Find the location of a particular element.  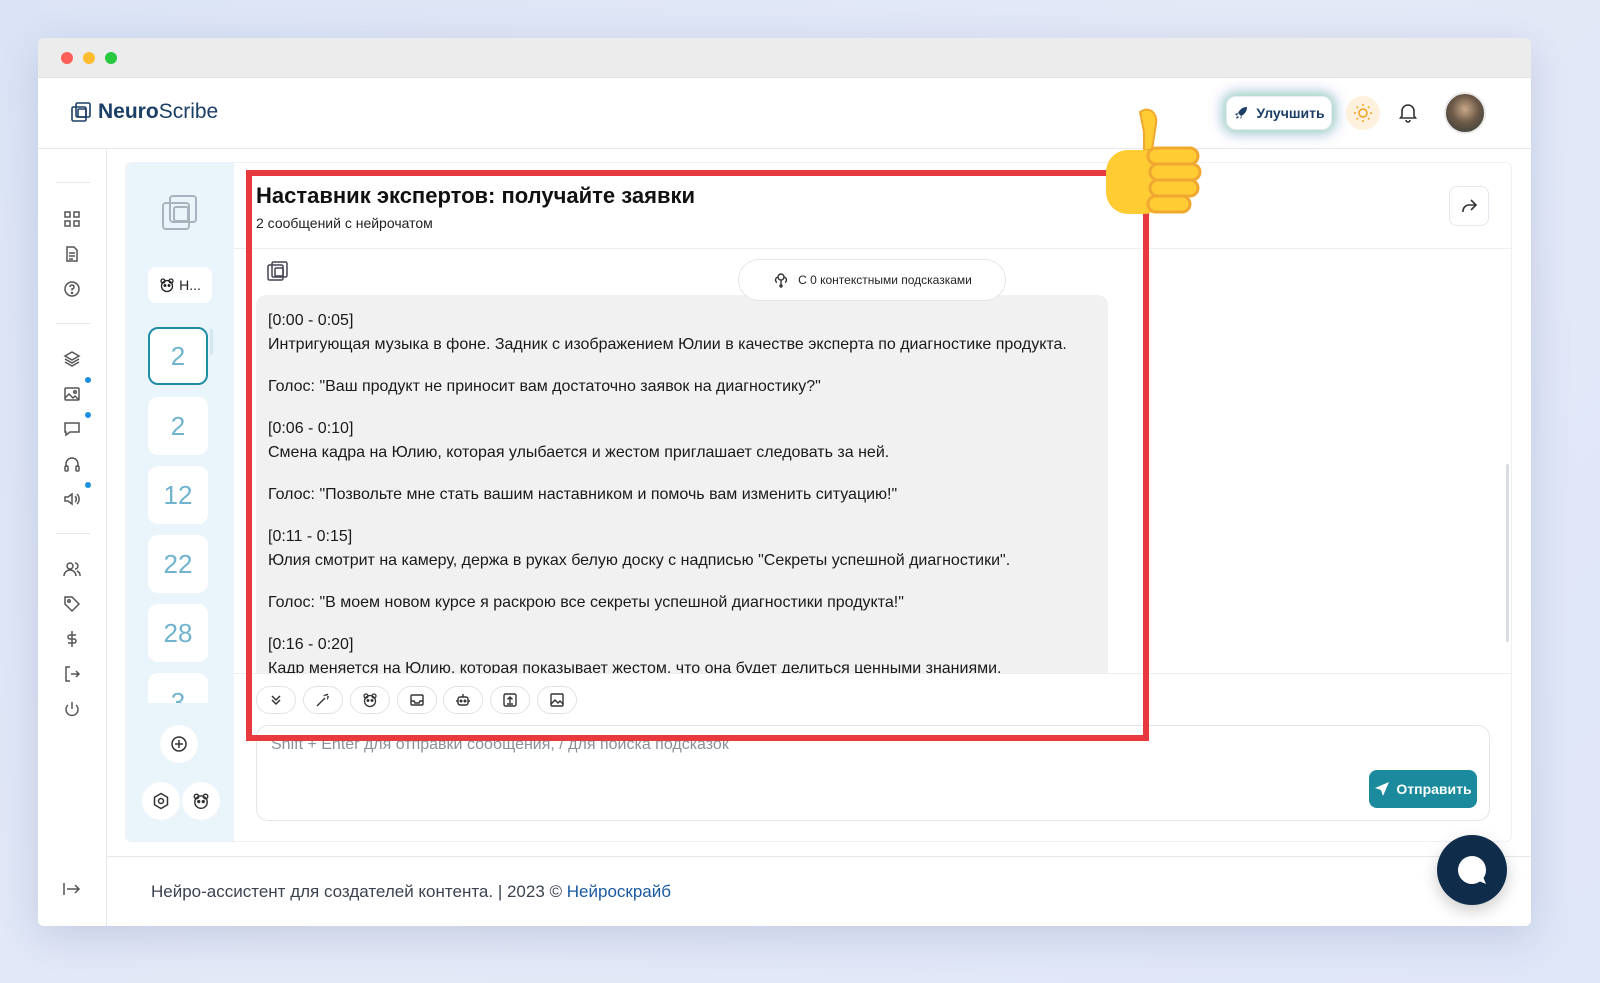

thumbs-up-icon is located at coordinates (1154, 161).